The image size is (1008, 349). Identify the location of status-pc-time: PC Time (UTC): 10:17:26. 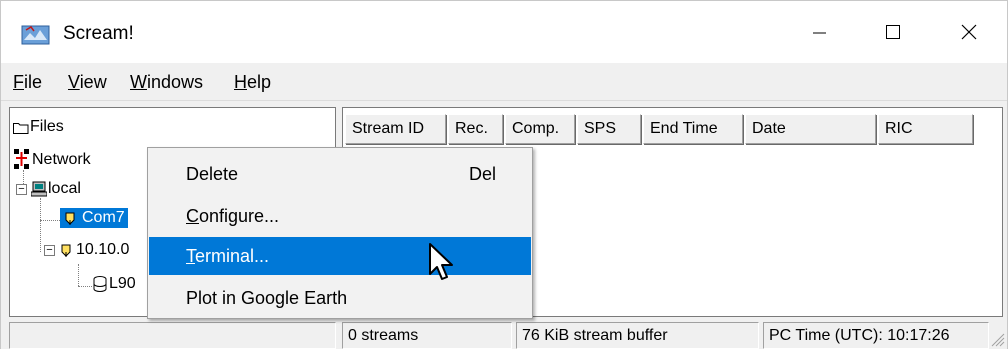
(876, 335).